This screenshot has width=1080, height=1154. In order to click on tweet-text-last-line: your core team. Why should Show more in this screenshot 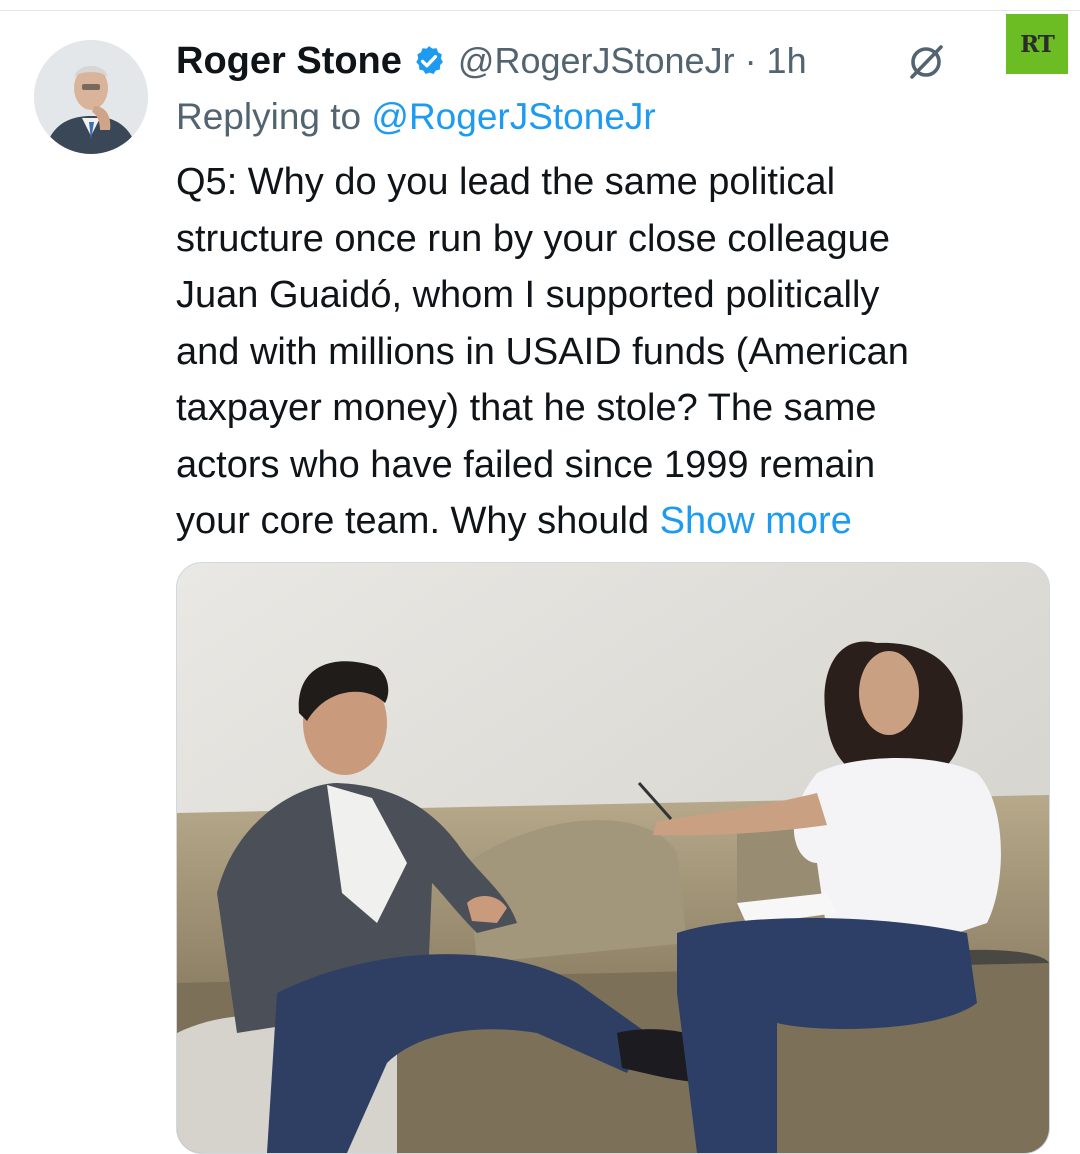, I will do `click(616, 521)`.